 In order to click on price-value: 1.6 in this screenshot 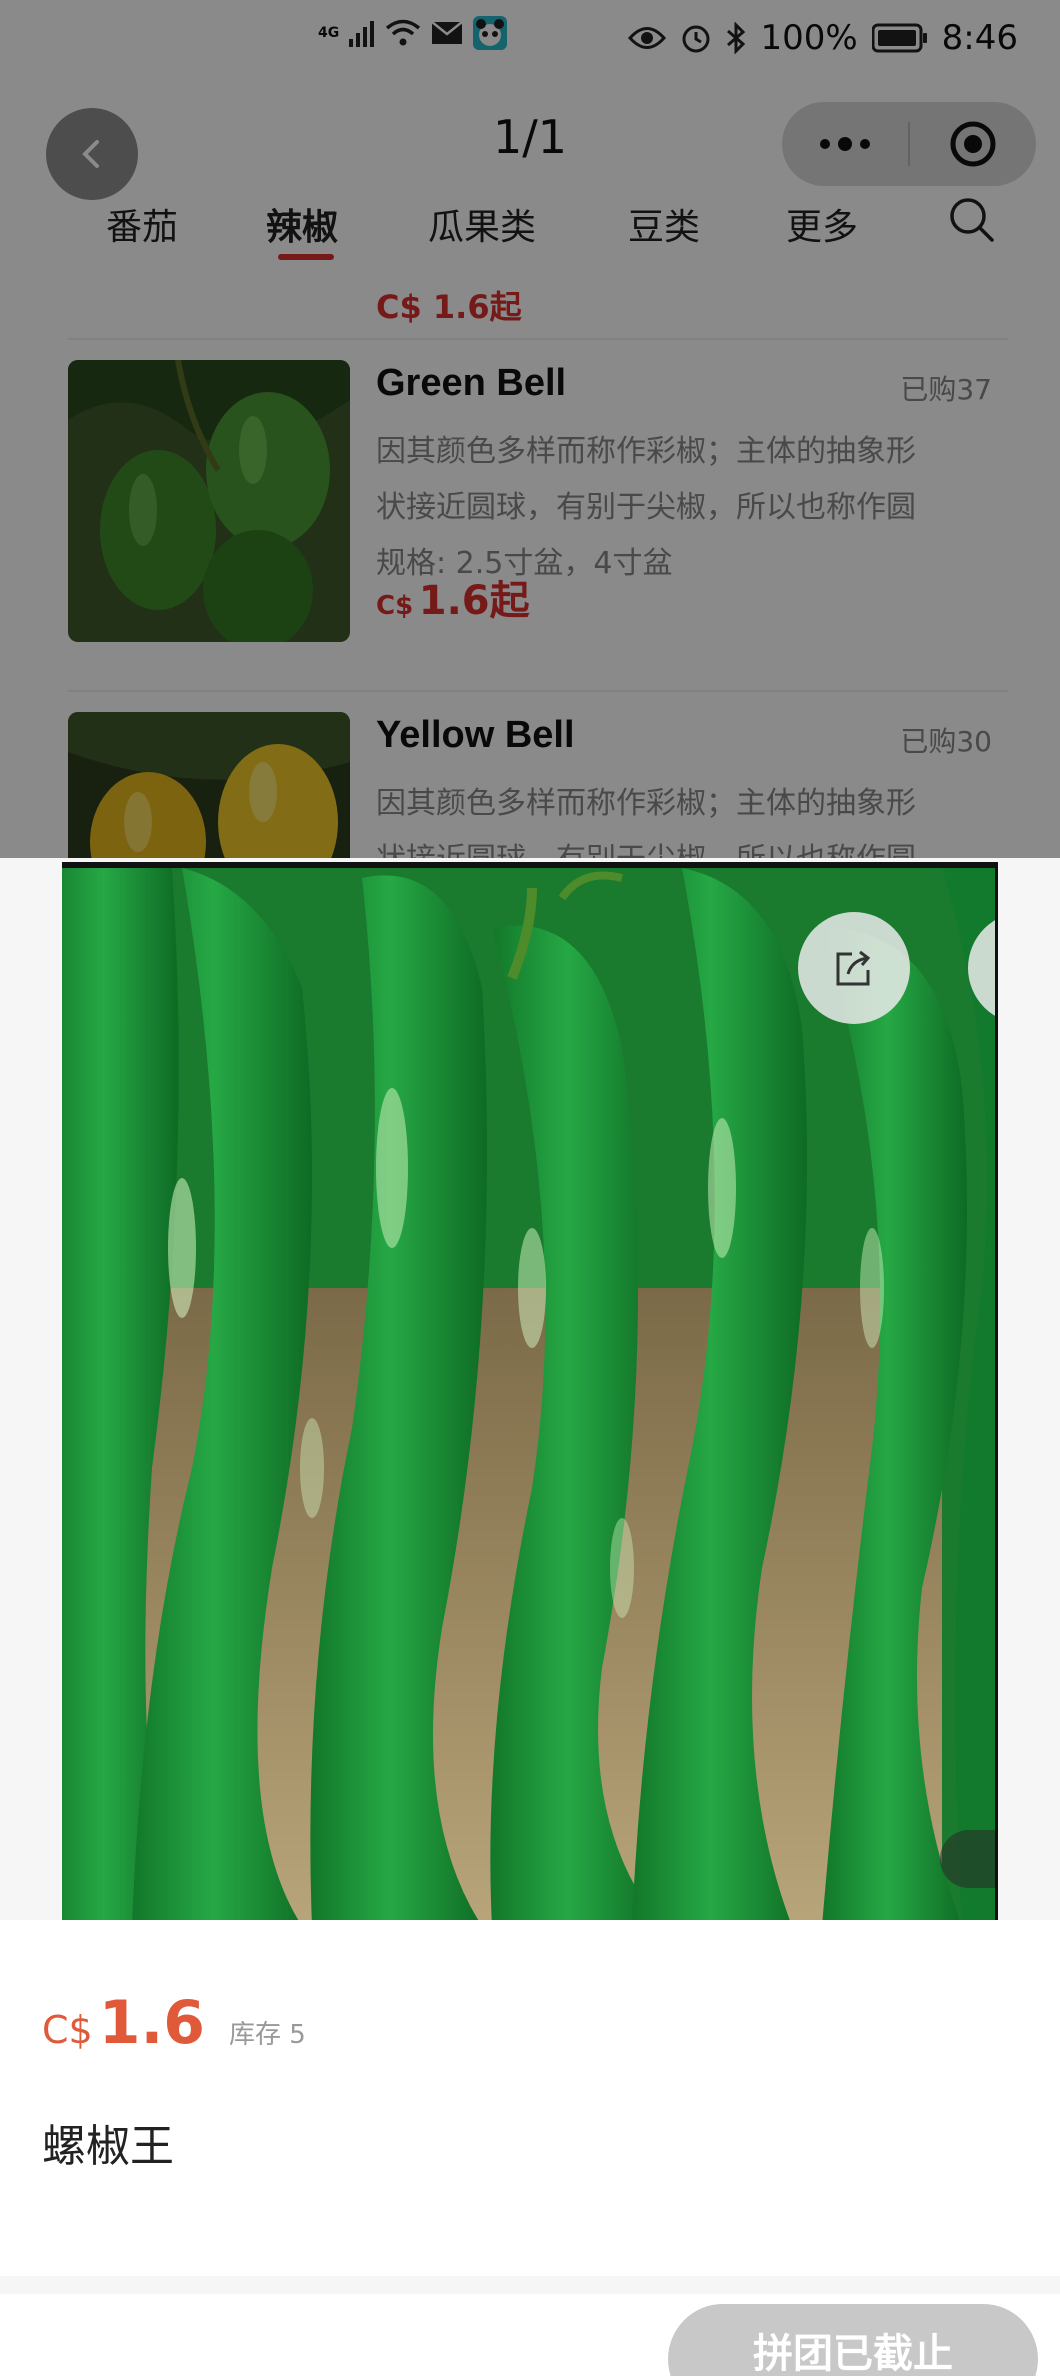, I will do `click(152, 2023)`.